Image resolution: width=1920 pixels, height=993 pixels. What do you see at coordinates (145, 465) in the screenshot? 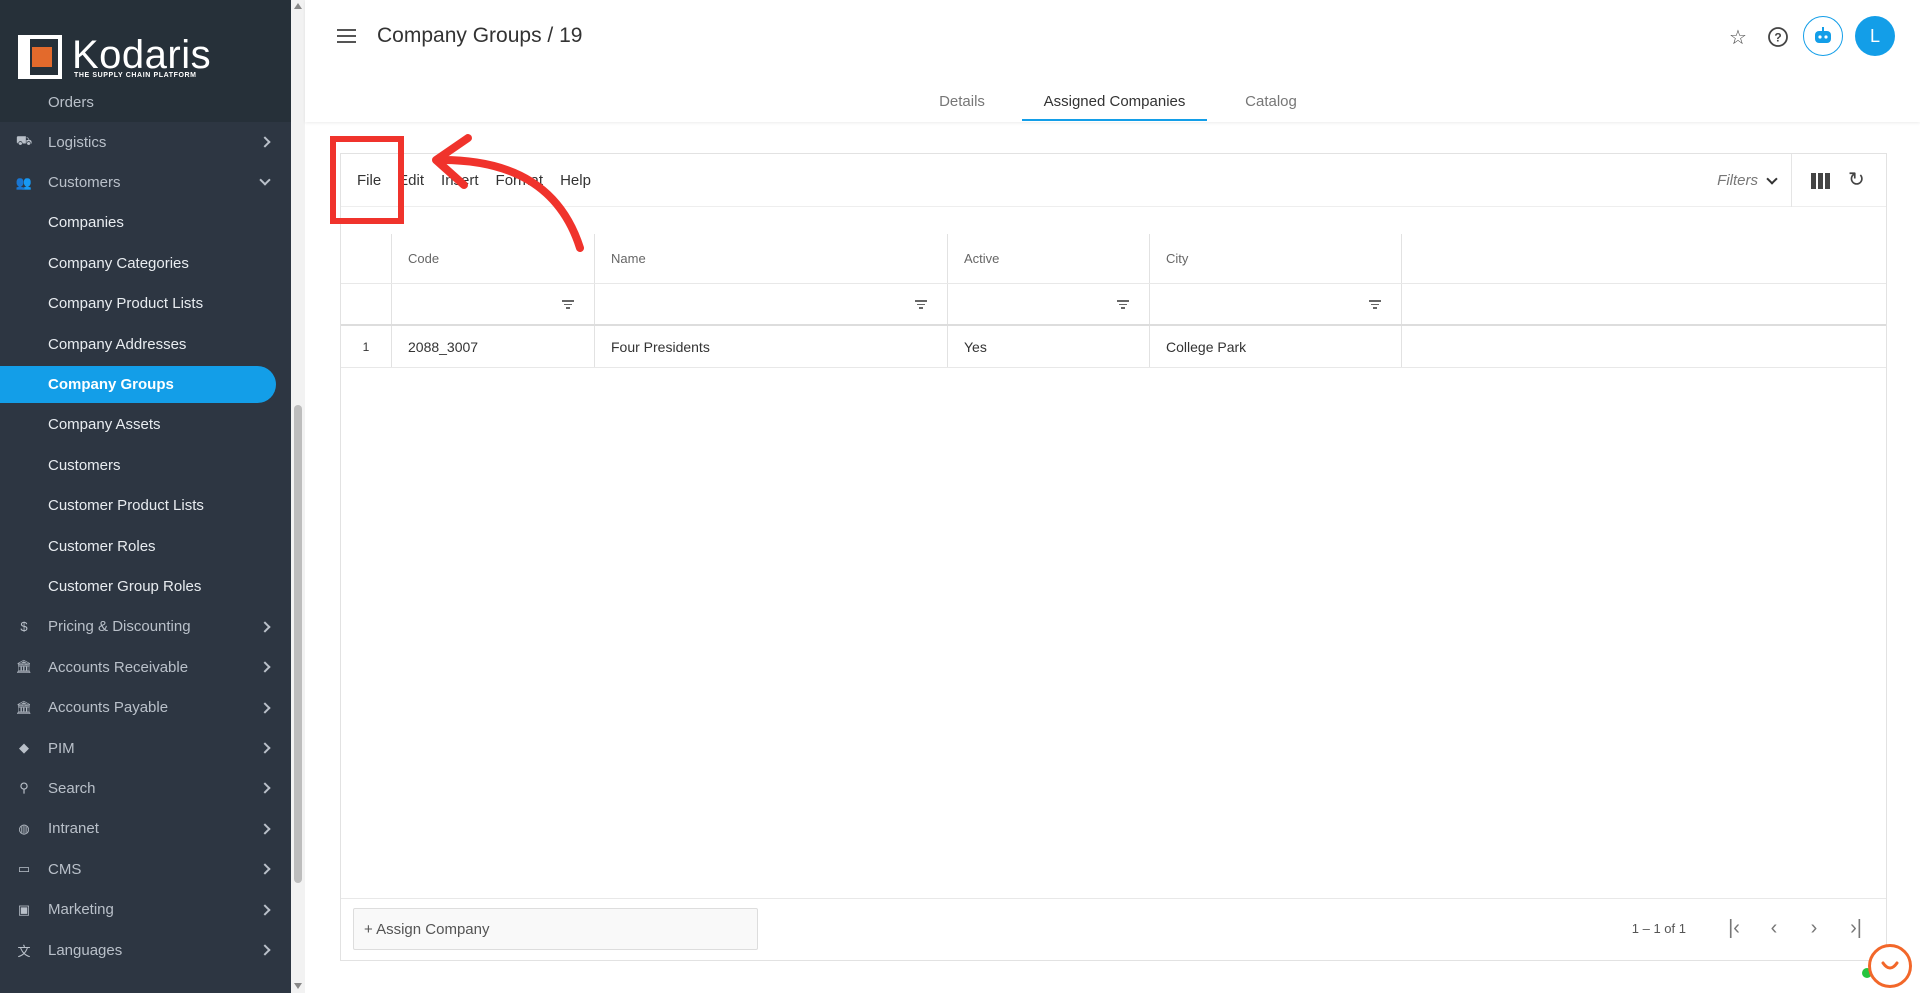
I see `sidebar-item-customers-list: Customers` at bounding box center [145, 465].